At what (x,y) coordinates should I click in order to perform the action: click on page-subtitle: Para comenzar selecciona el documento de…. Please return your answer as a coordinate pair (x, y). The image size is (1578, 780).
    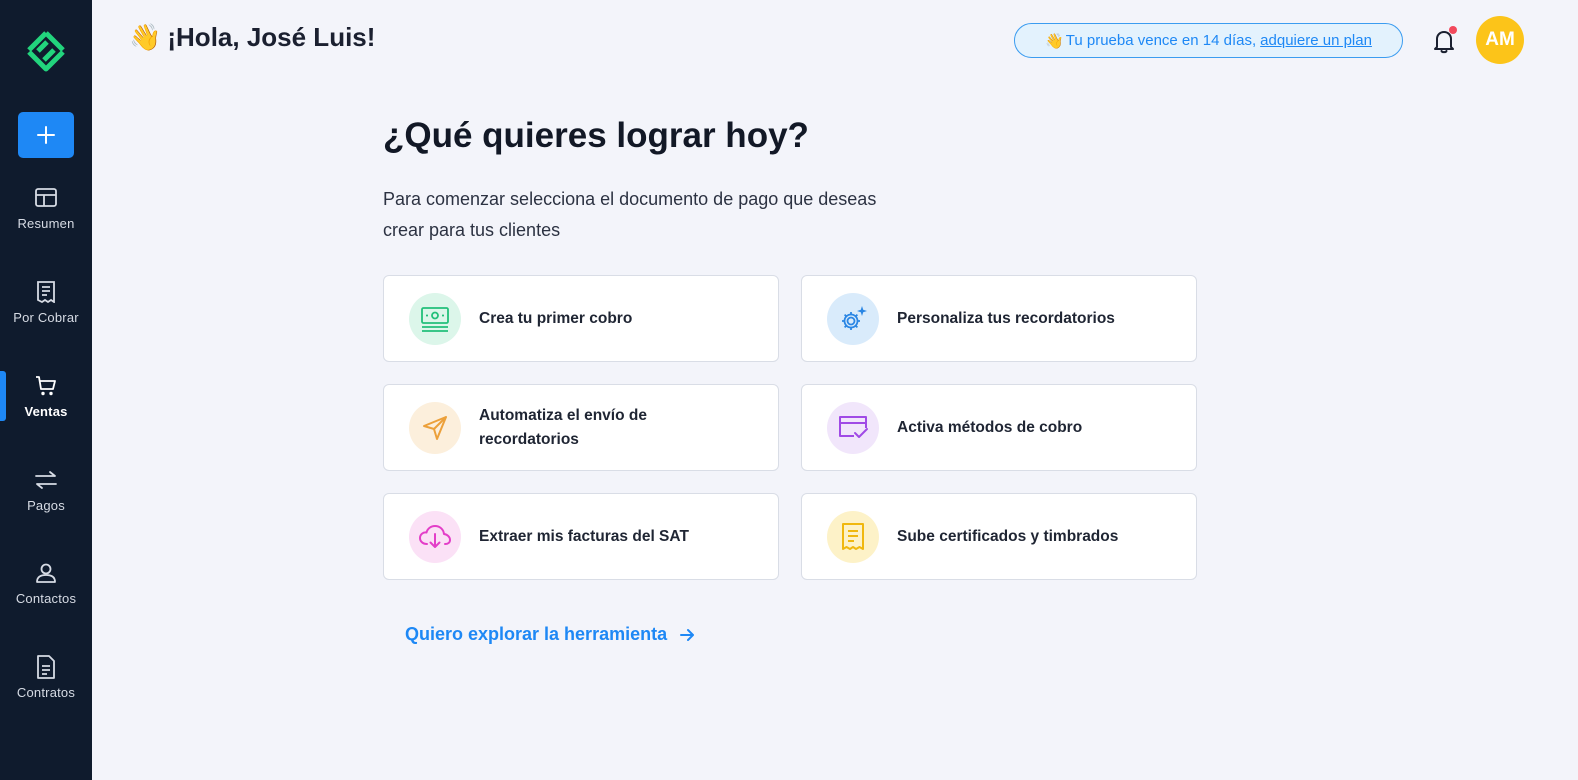
    Looking at the image, I should click on (630, 214).